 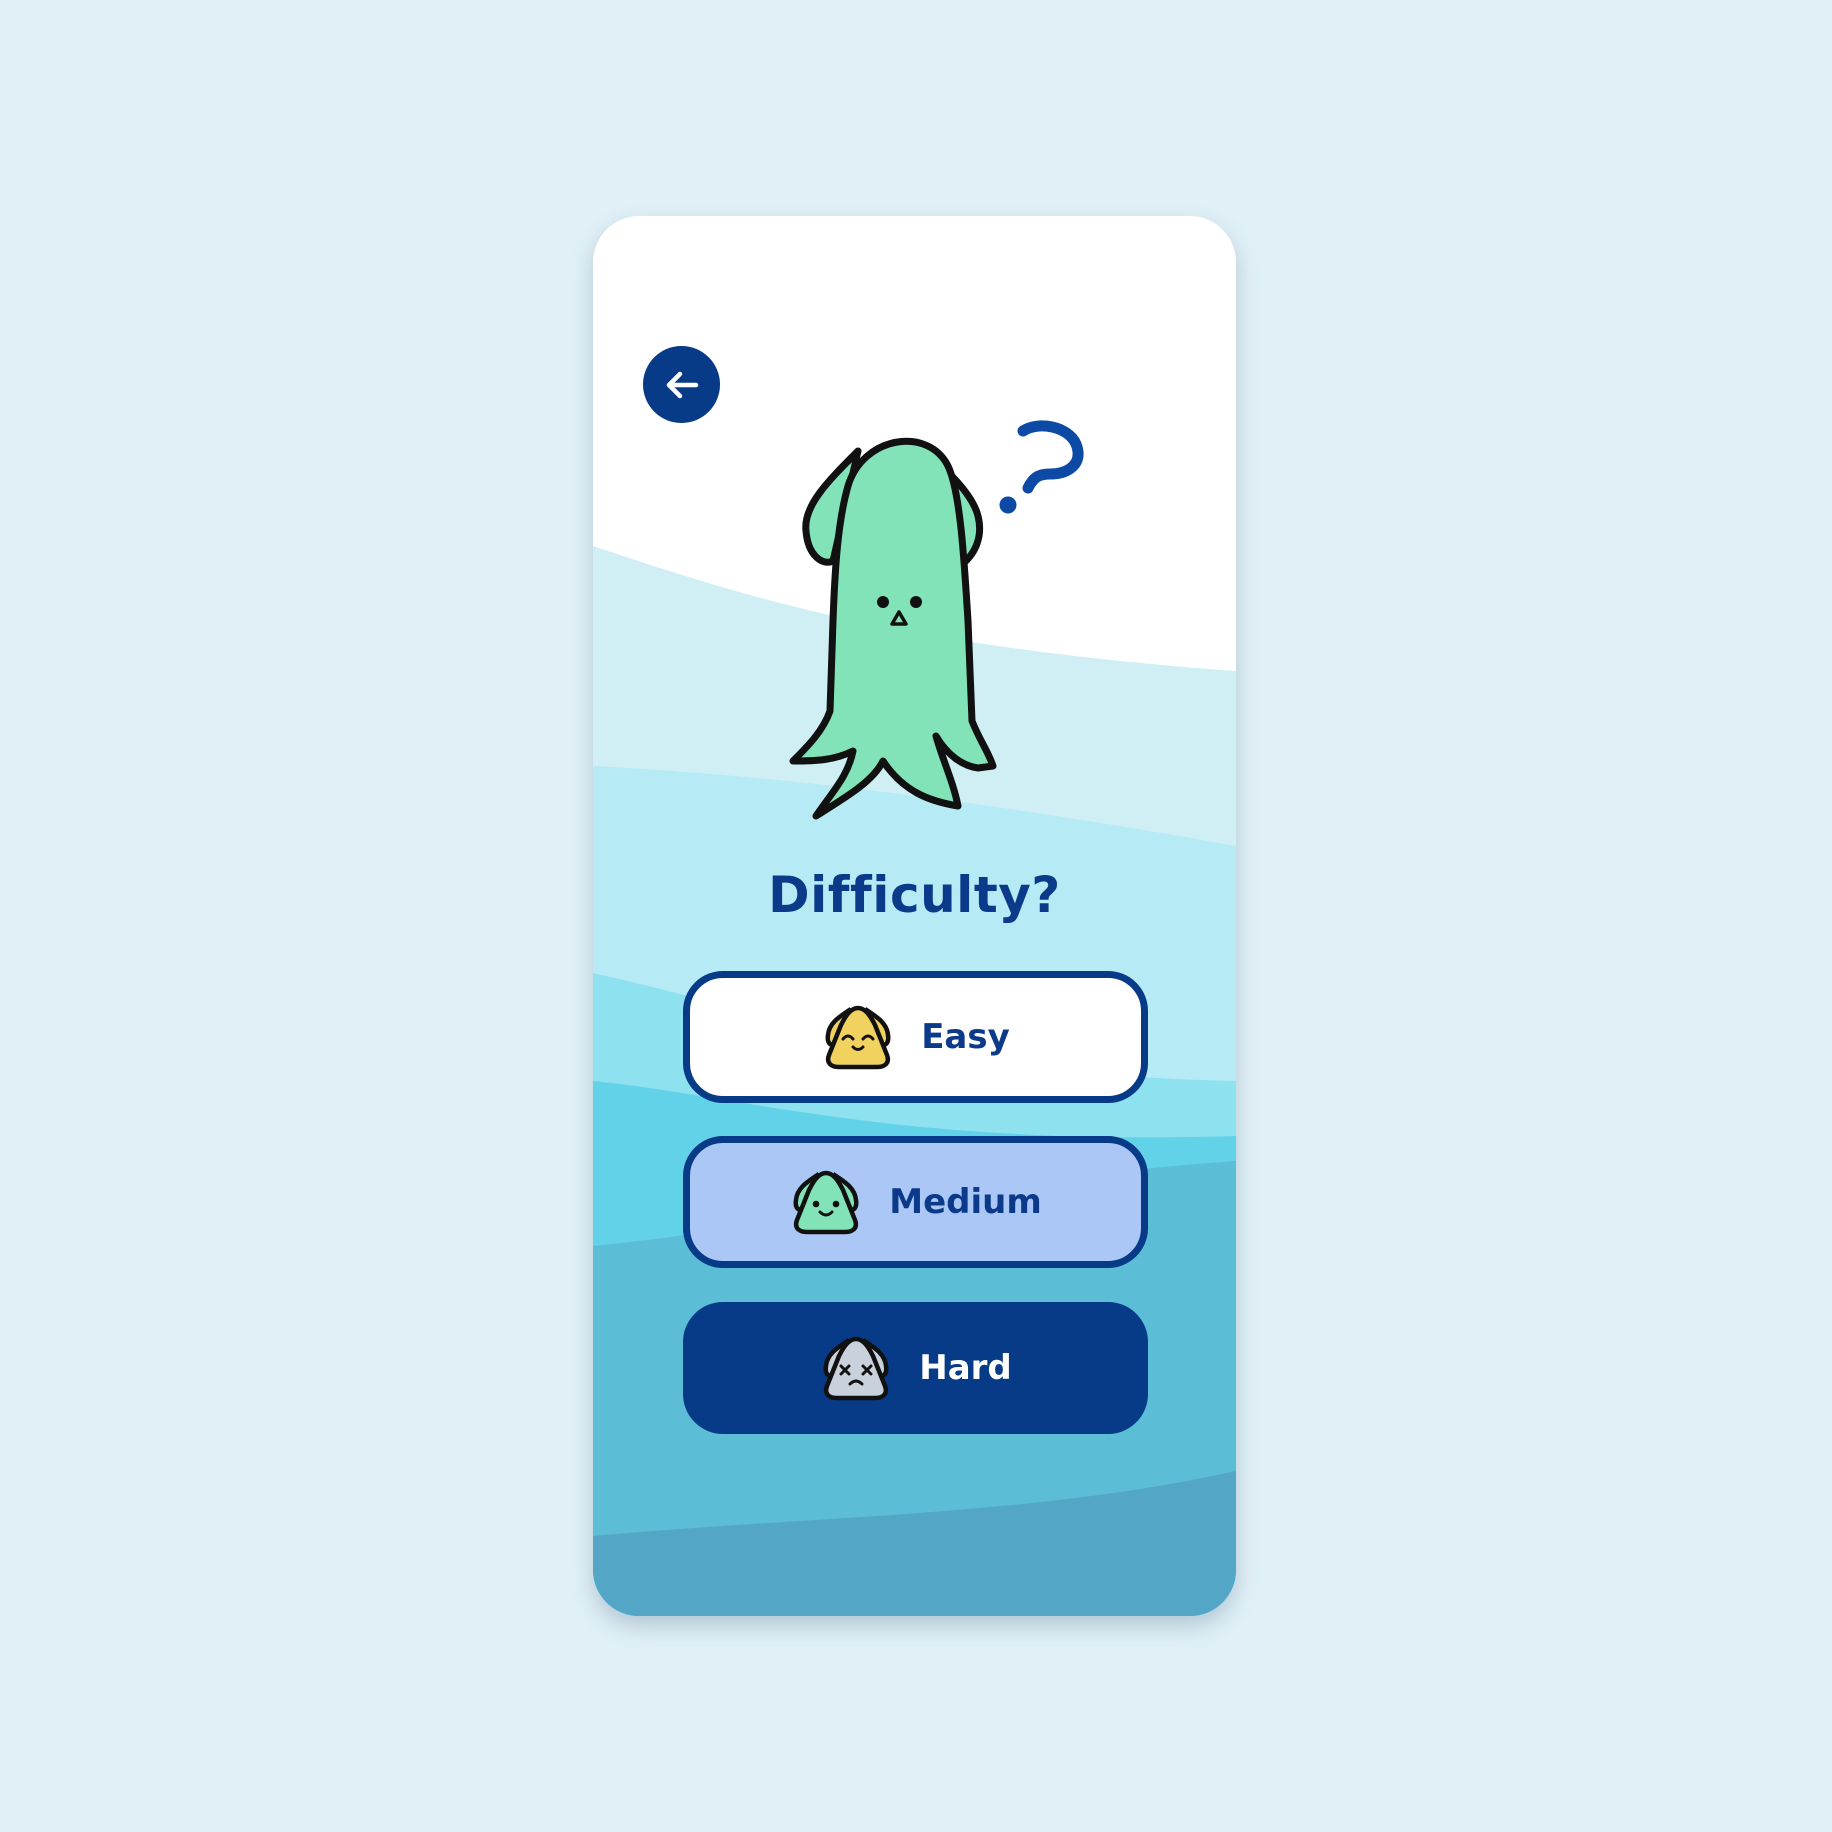 What do you see at coordinates (936, 620) in the screenshot?
I see `squid-mascot` at bounding box center [936, 620].